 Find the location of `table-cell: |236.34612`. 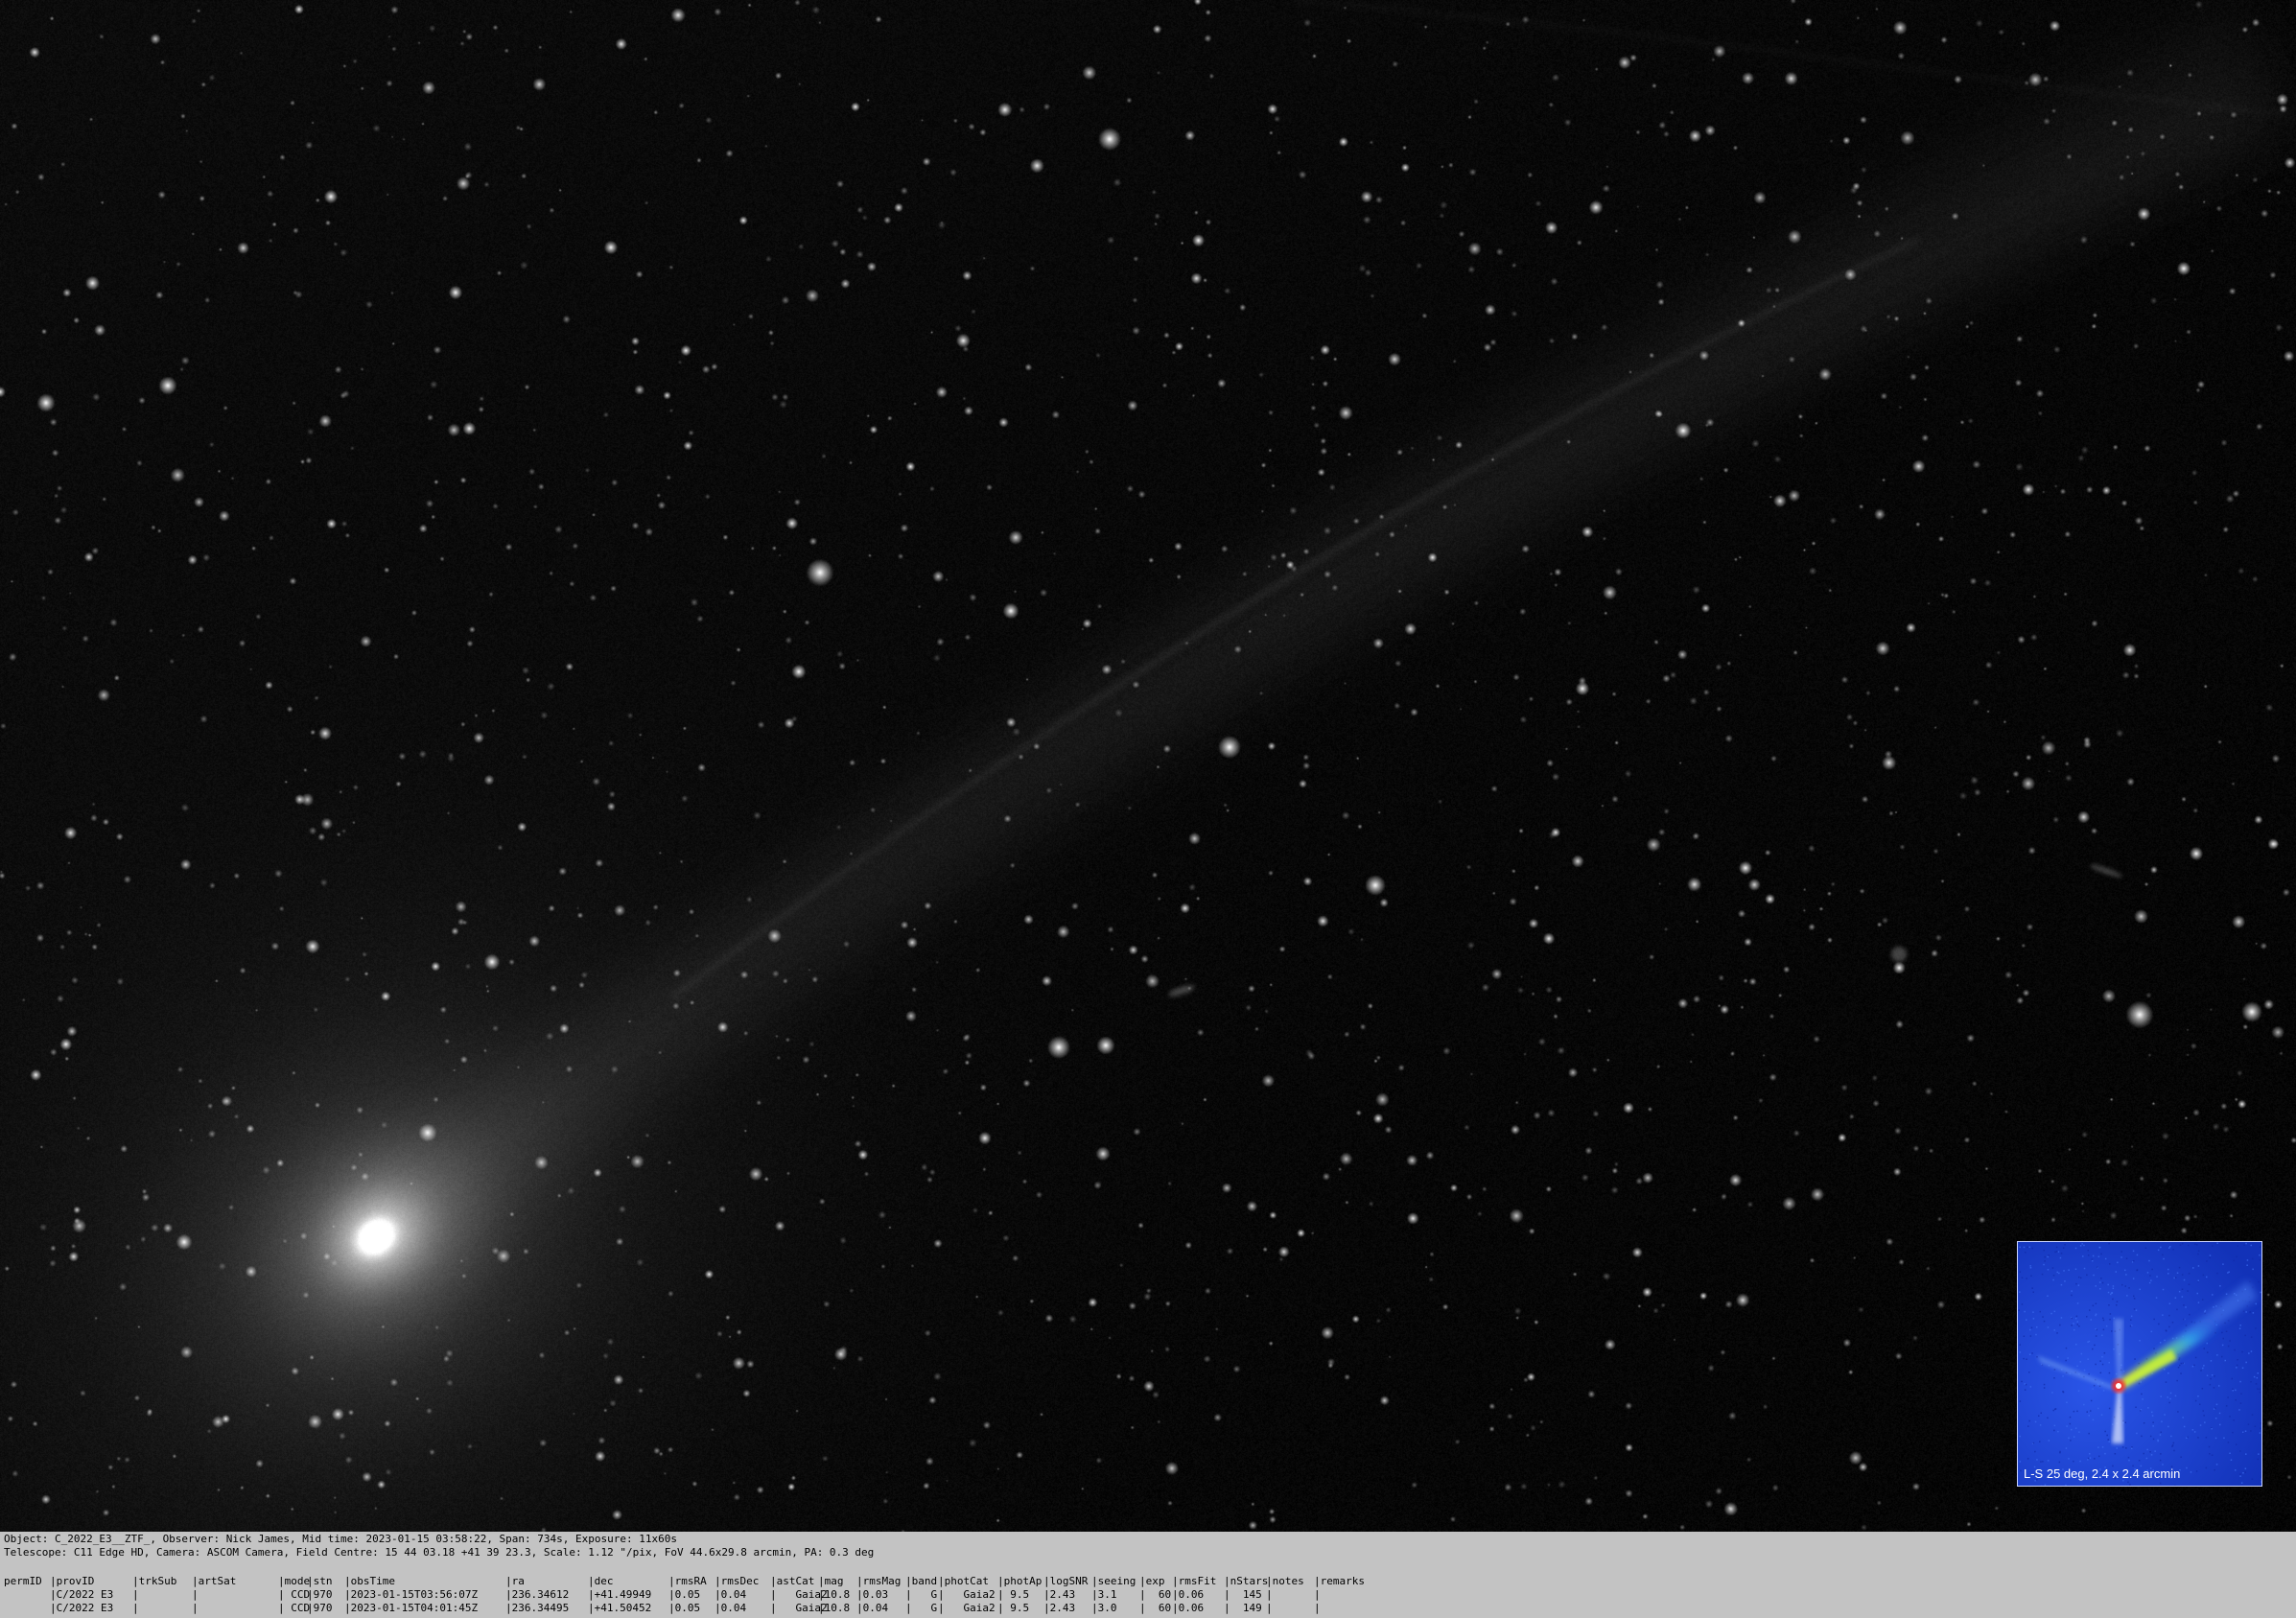

table-cell: |236.34612 is located at coordinates (537, 1594).